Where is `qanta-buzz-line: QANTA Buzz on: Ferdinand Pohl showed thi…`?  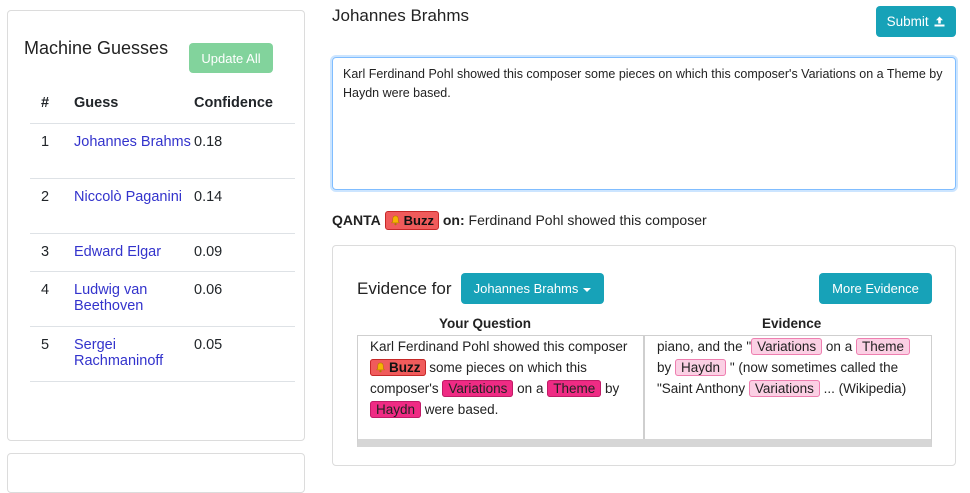
qanta-buzz-line: QANTA Buzz on: Ferdinand Pohl showed thi… is located at coordinates (519, 220).